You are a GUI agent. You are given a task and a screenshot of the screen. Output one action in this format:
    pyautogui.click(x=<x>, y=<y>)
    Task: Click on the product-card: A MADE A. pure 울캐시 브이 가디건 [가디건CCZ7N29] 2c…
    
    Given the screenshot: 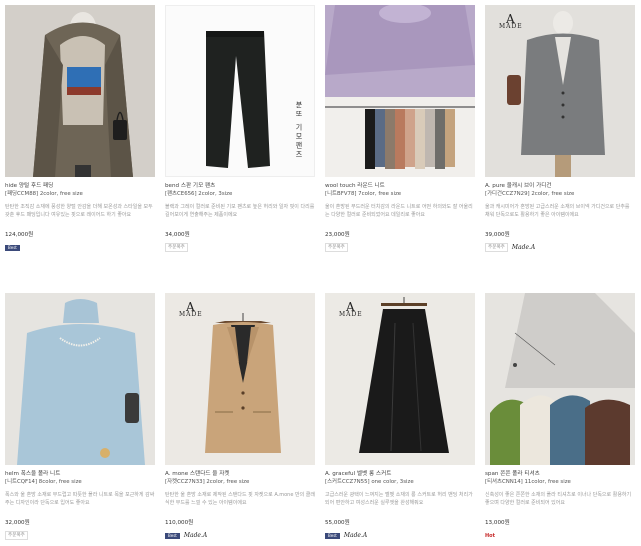 What is the action you would take?
    pyautogui.click(x=560, y=128)
    